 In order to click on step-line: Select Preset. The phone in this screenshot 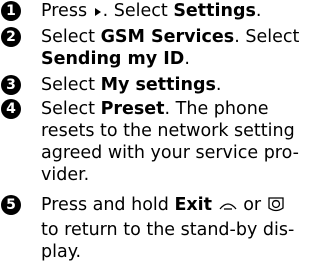, I will do `click(183, 109)`.